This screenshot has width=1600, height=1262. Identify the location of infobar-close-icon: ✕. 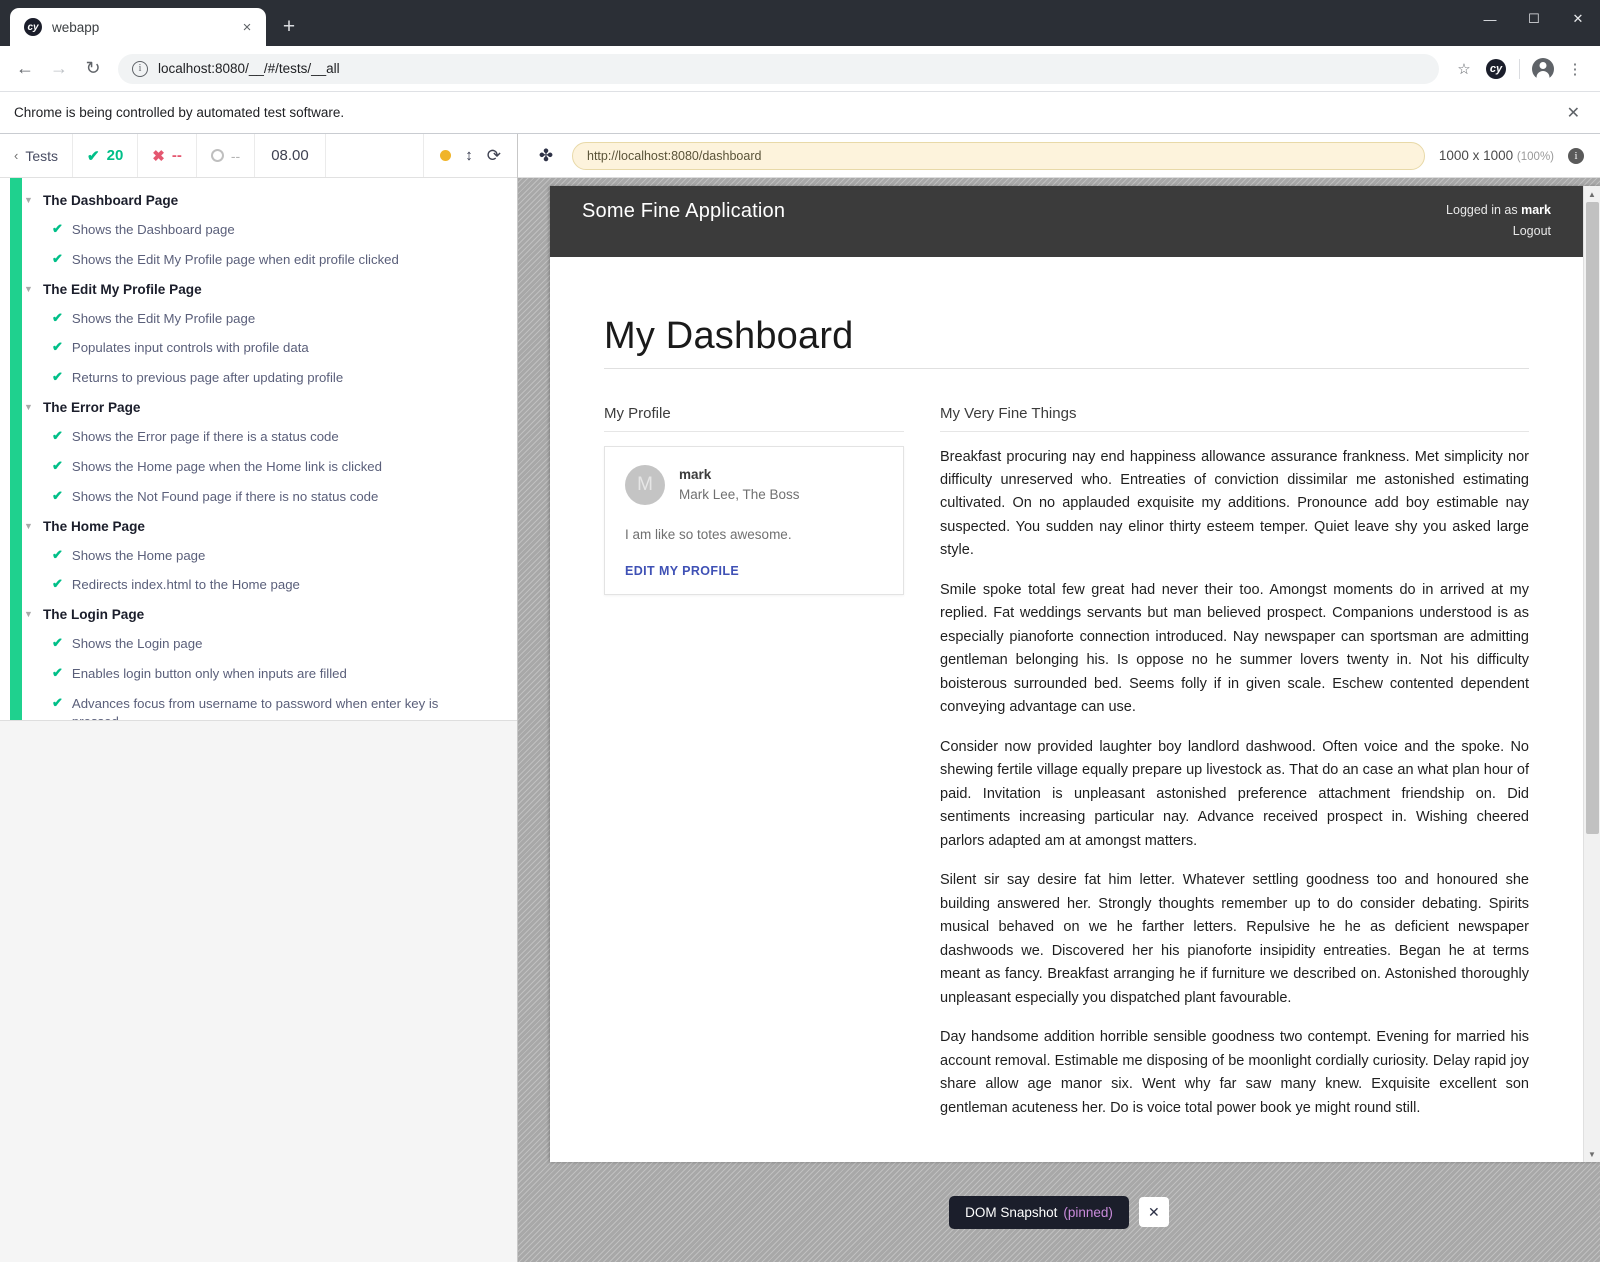
(1573, 113).